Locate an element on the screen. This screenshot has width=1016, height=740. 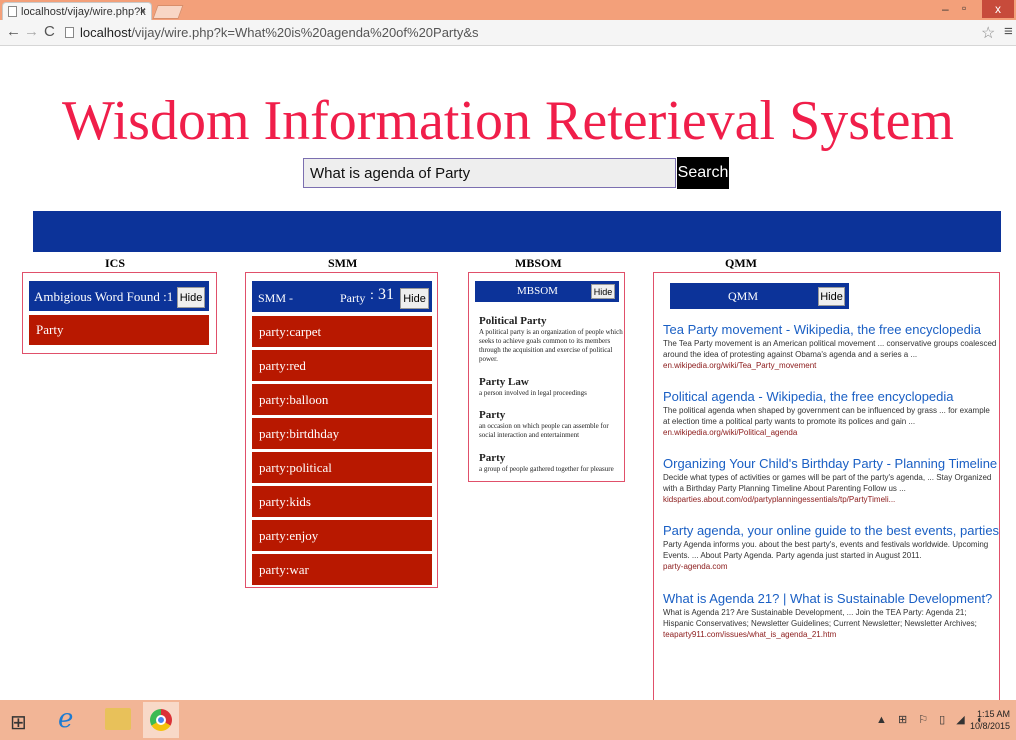
smm-item: party:carpet is located at coordinates (342, 331).